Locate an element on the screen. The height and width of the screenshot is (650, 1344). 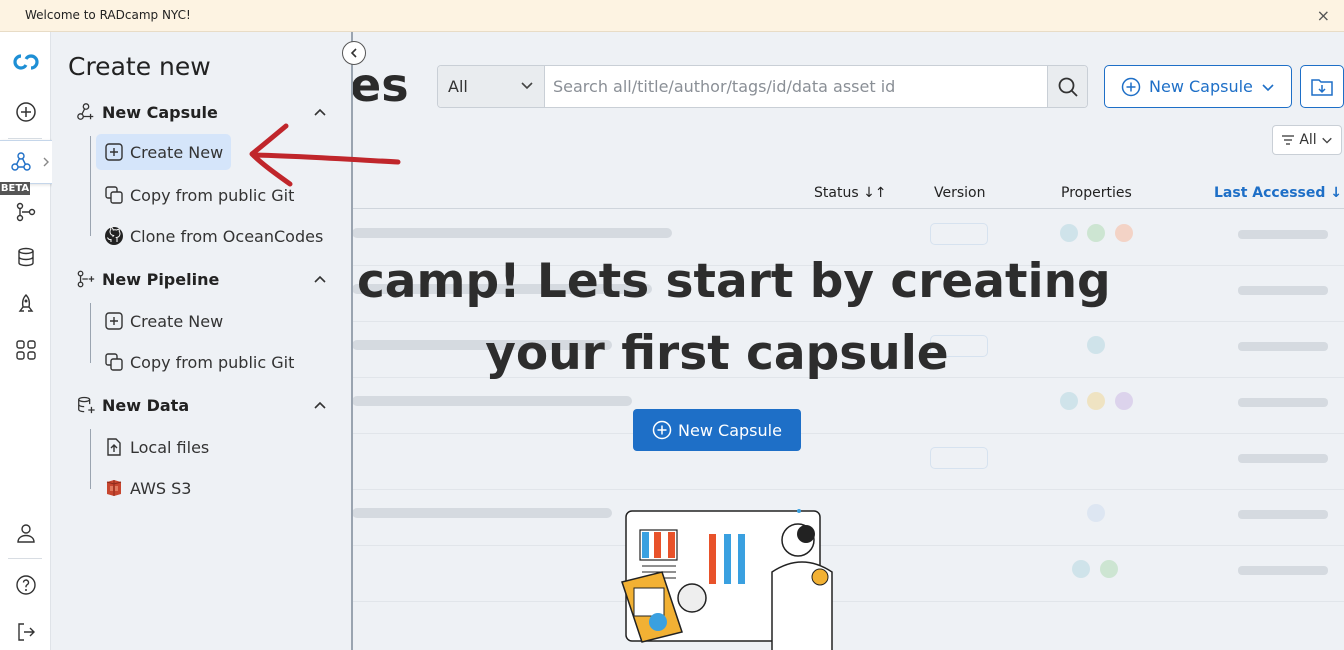
rail-data is located at coordinates (25, 257).